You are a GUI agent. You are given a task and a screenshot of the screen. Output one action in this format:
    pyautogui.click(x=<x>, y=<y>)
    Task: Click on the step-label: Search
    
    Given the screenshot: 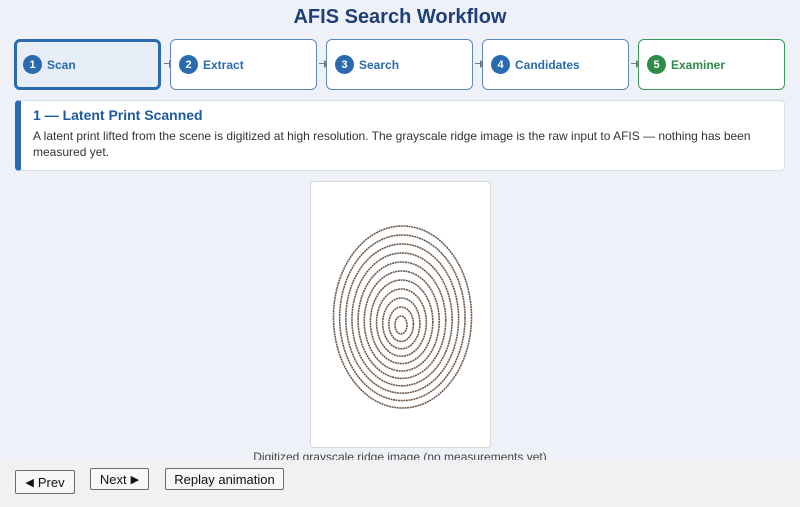 What is the action you would take?
    pyautogui.click(x=379, y=64)
    